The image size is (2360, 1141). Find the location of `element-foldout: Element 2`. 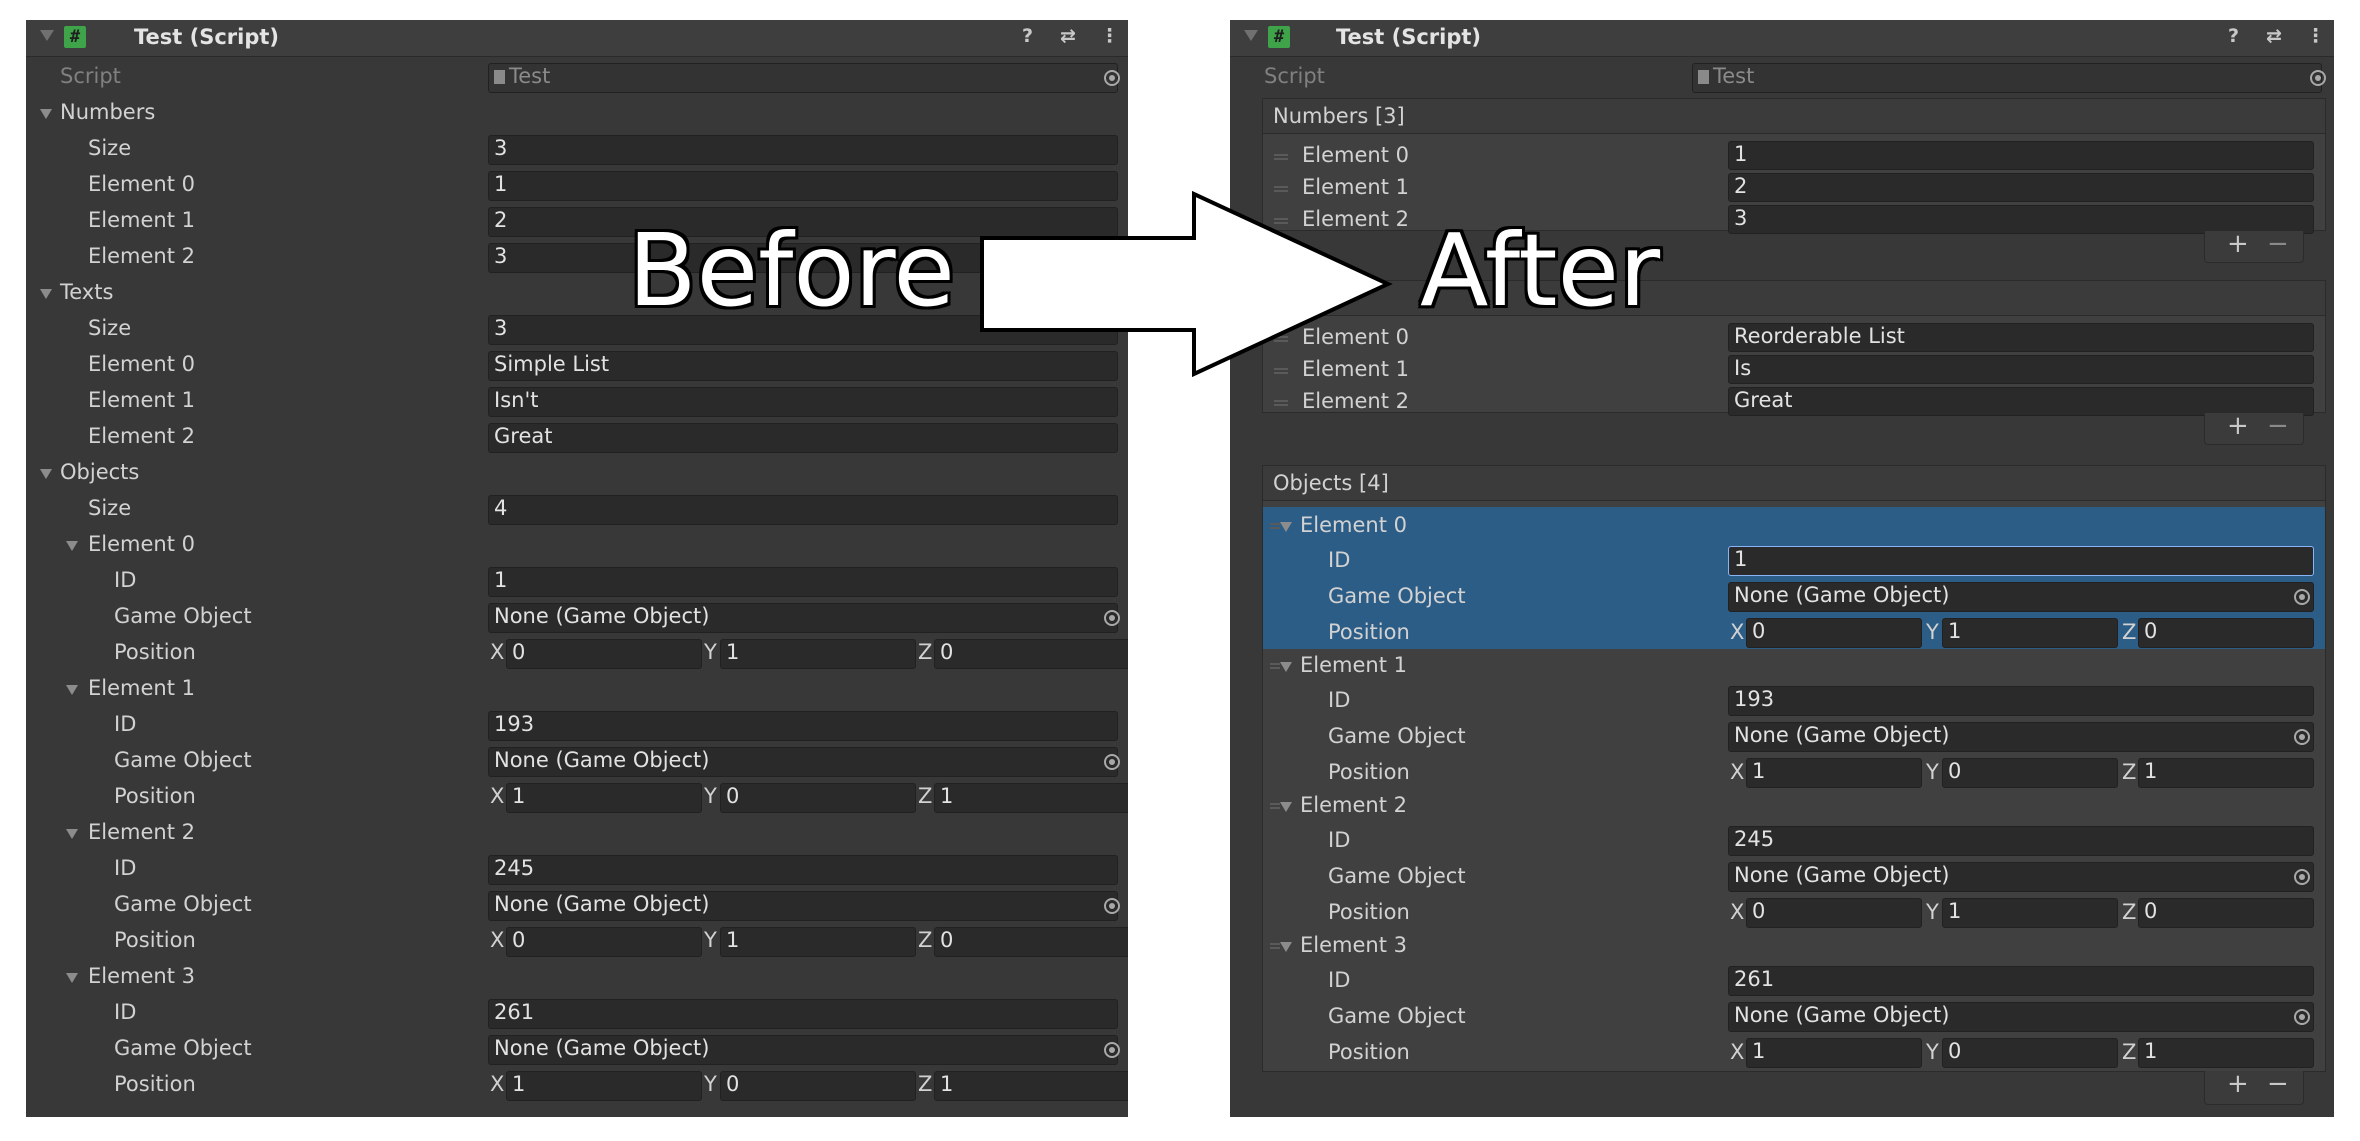

element-foldout: Element 2 is located at coordinates (1353, 805).